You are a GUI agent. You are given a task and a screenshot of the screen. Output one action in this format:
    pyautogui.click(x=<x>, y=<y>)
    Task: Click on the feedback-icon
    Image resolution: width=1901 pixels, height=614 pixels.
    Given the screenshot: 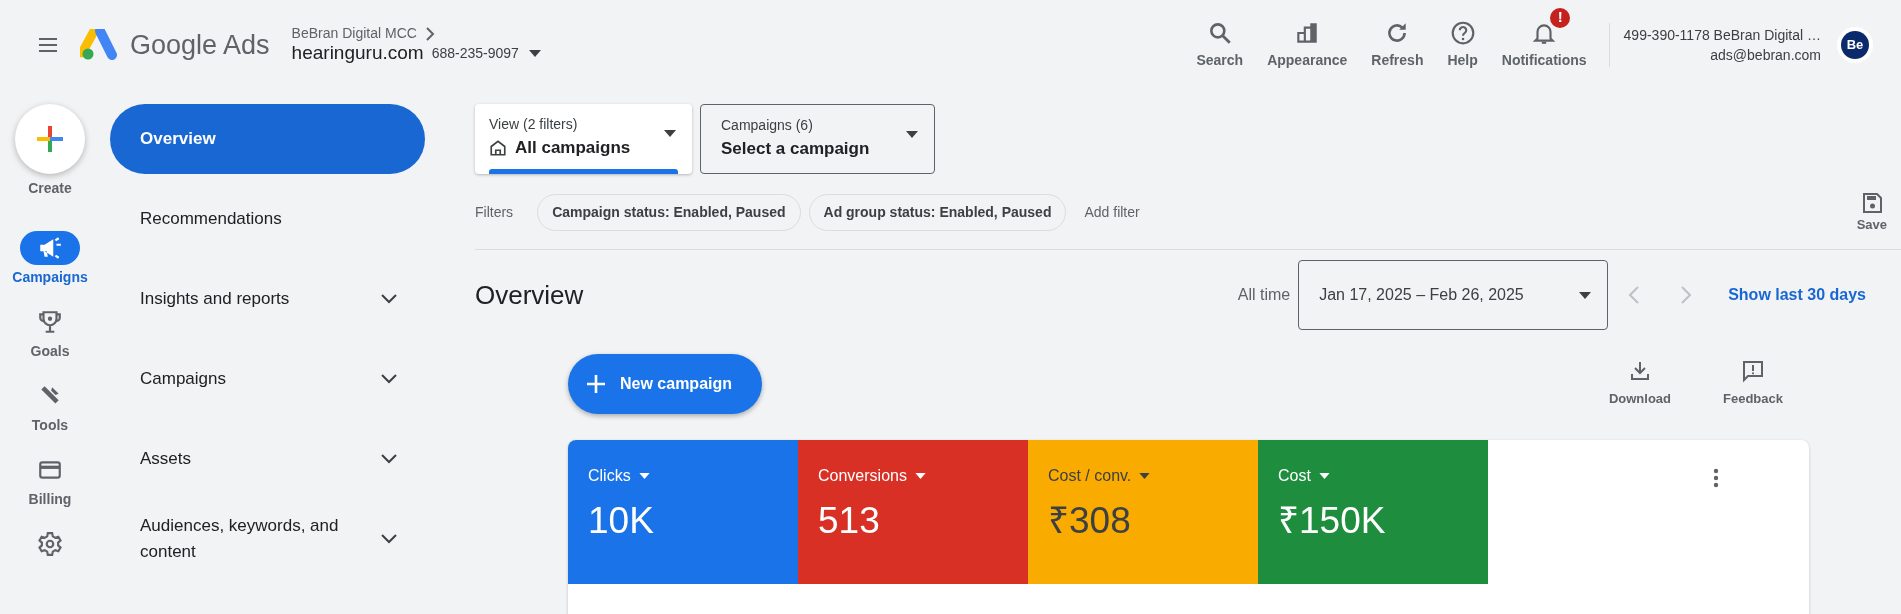 What is the action you would take?
    pyautogui.click(x=1753, y=371)
    